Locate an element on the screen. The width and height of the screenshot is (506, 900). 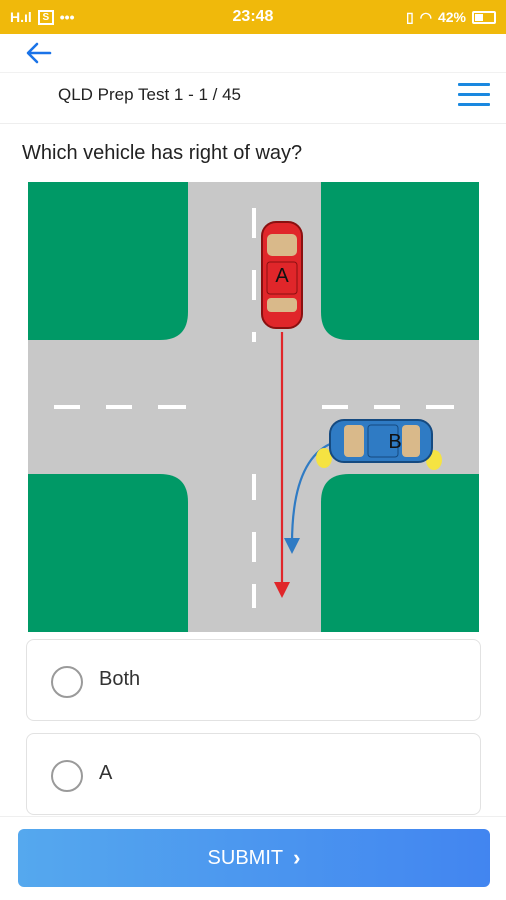
answer-option-label: A is located at coordinates (106, 773).